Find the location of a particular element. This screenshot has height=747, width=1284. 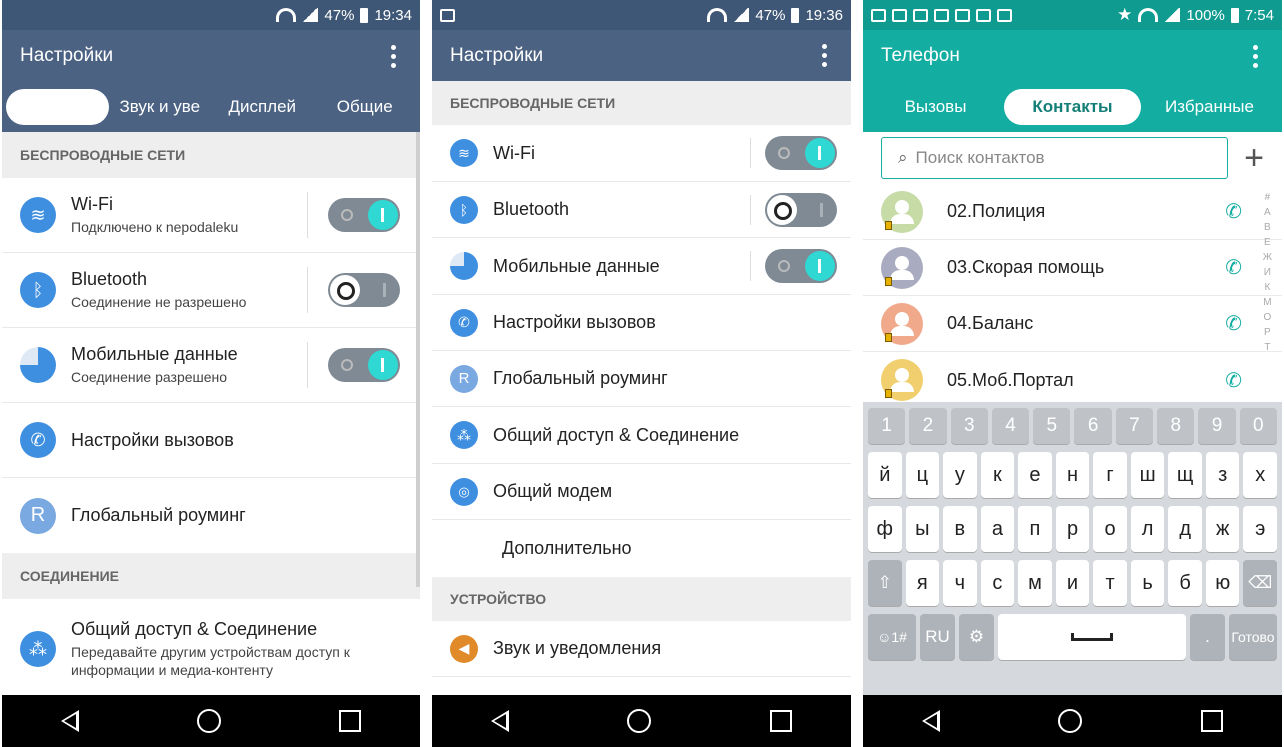

key-letter: э is located at coordinates (1260, 529).